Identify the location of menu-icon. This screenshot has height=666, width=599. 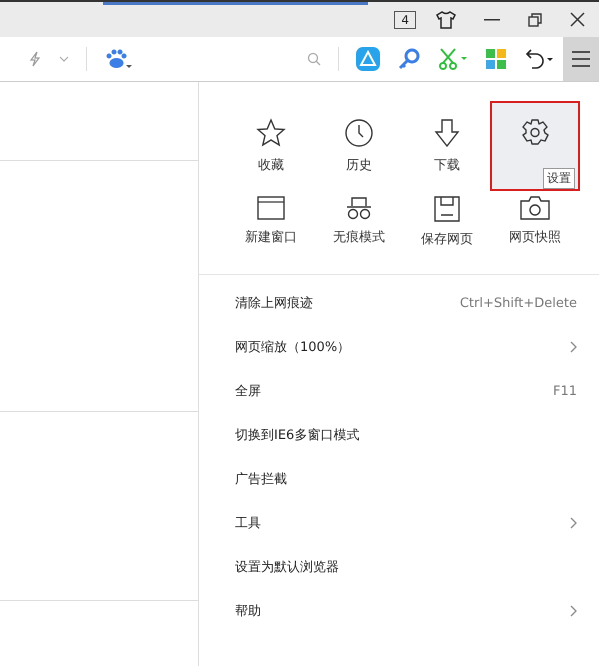
(581, 59).